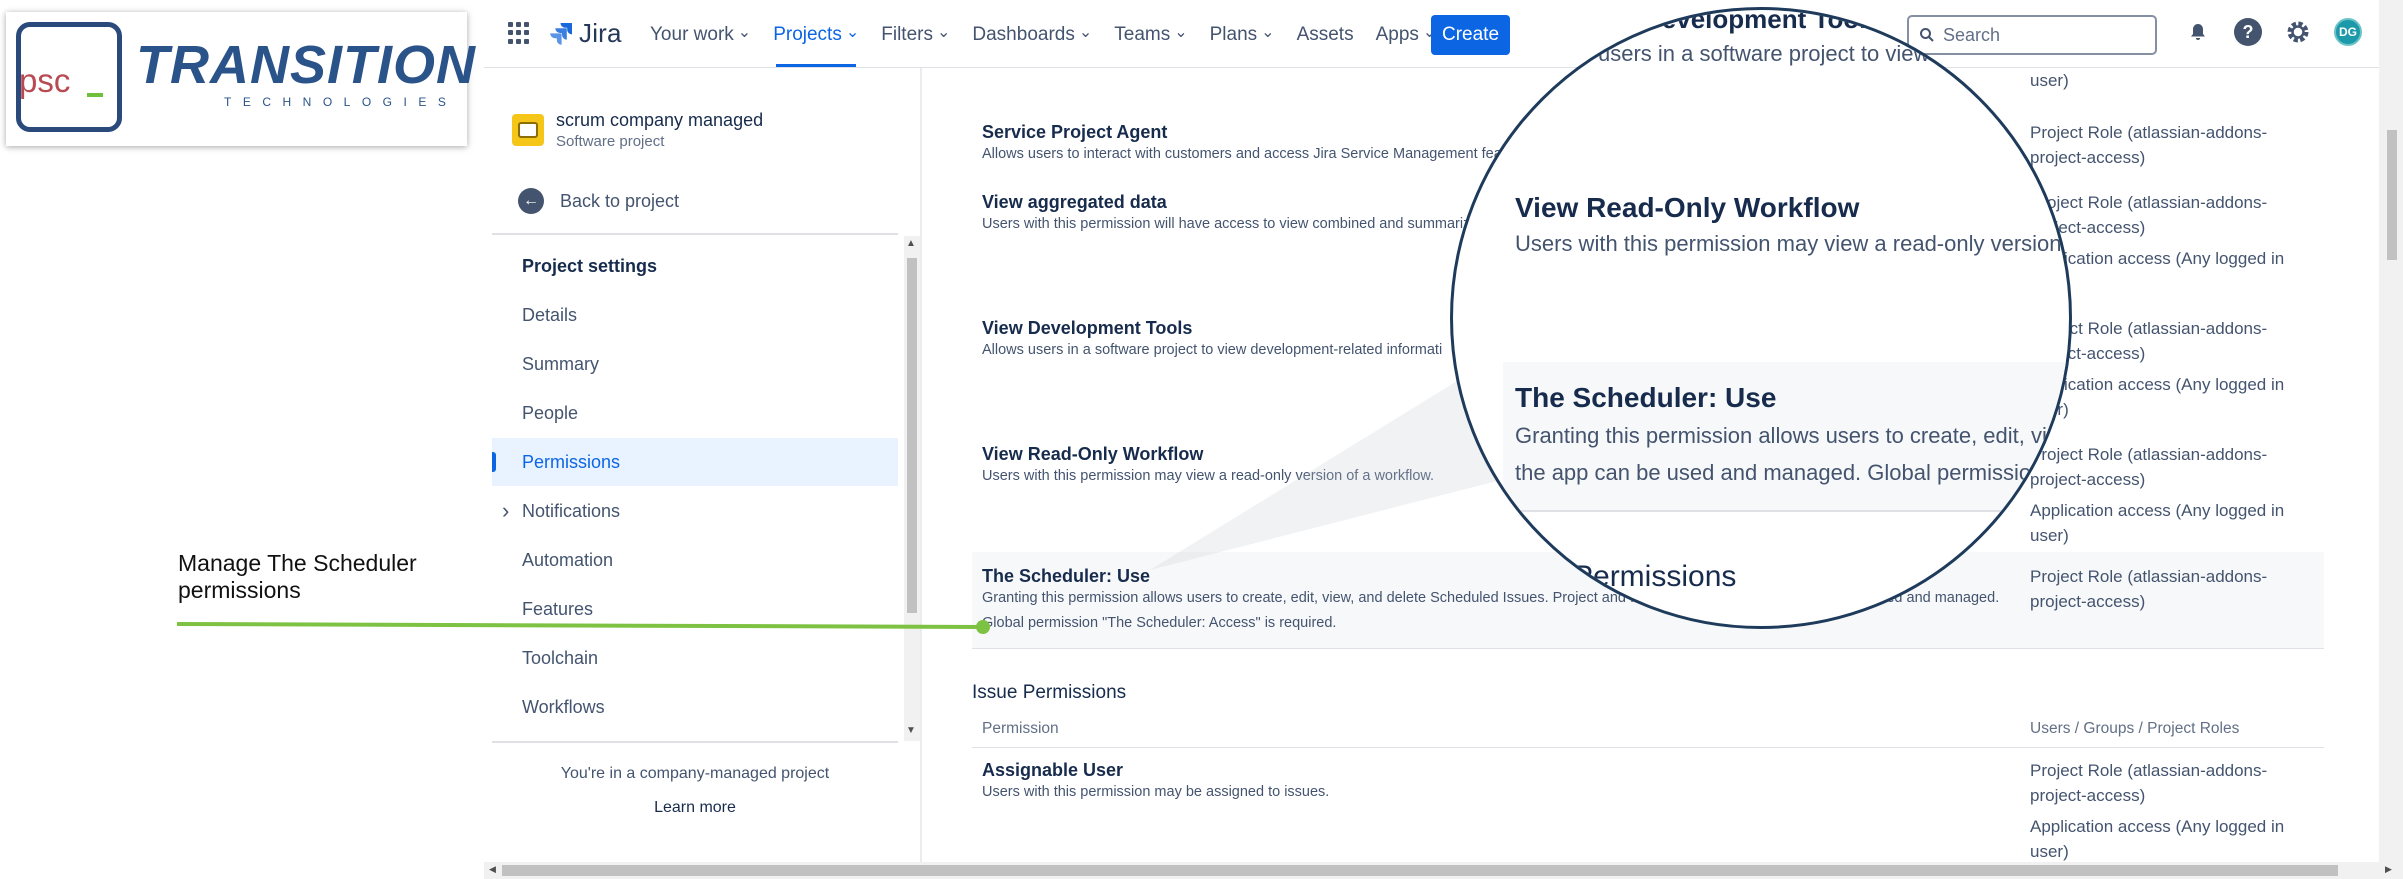  Describe the element at coordinates (1093, 454) in the screenshot. I see `permission-name: View Read-Only Workflow` at that location.